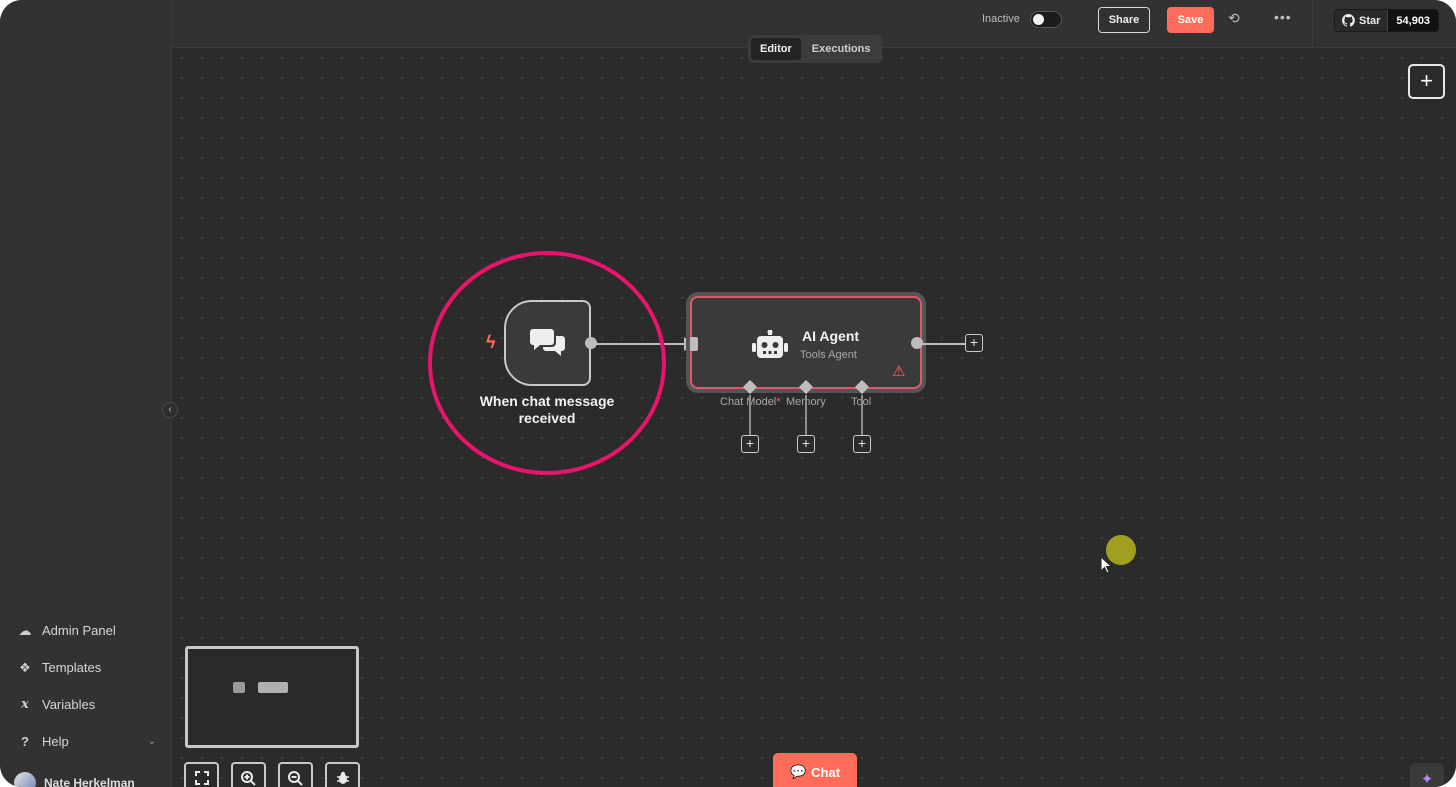 The image size is (1456, 787). I want to click on ai-agent-node: AI Agent Tools Agent ⚠, so click(806, 342).